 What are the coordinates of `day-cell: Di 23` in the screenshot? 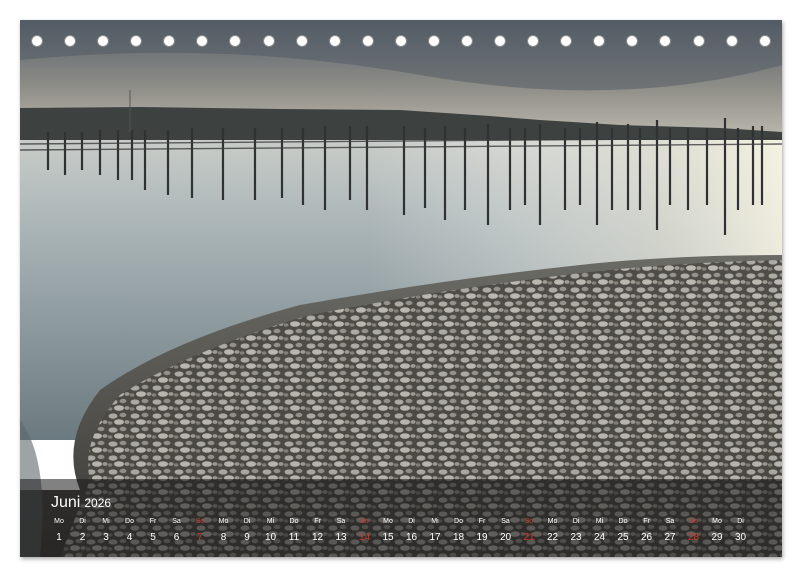 It's located at (576, 531).